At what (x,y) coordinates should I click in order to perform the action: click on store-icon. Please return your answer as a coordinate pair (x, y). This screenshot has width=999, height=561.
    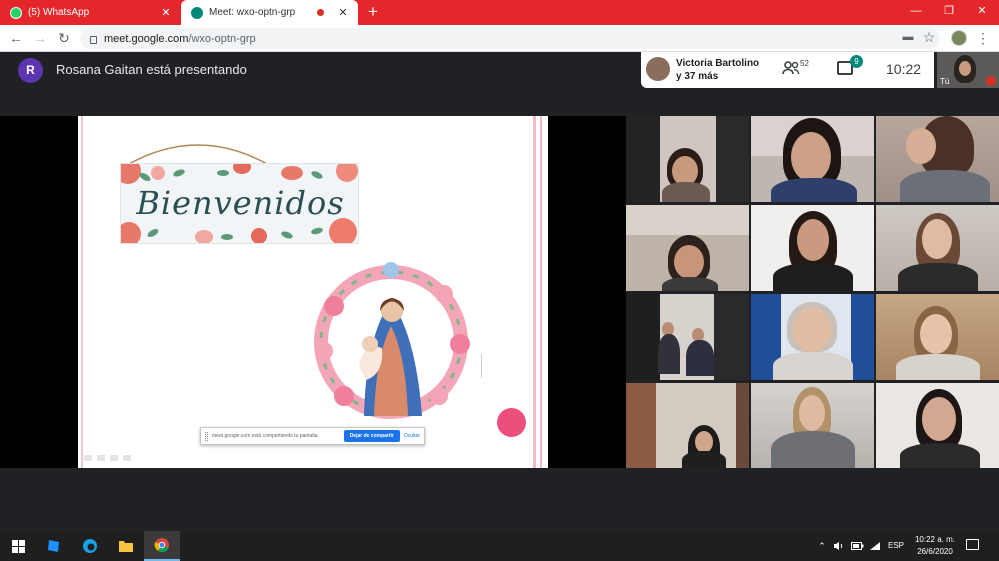
    Looking at the image, I should click on (53, 546).